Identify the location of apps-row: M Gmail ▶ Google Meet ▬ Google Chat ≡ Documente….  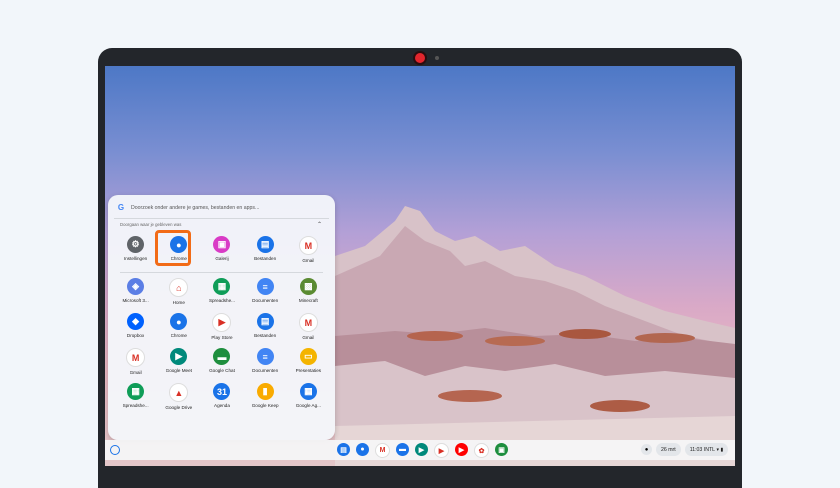
(222, 361).